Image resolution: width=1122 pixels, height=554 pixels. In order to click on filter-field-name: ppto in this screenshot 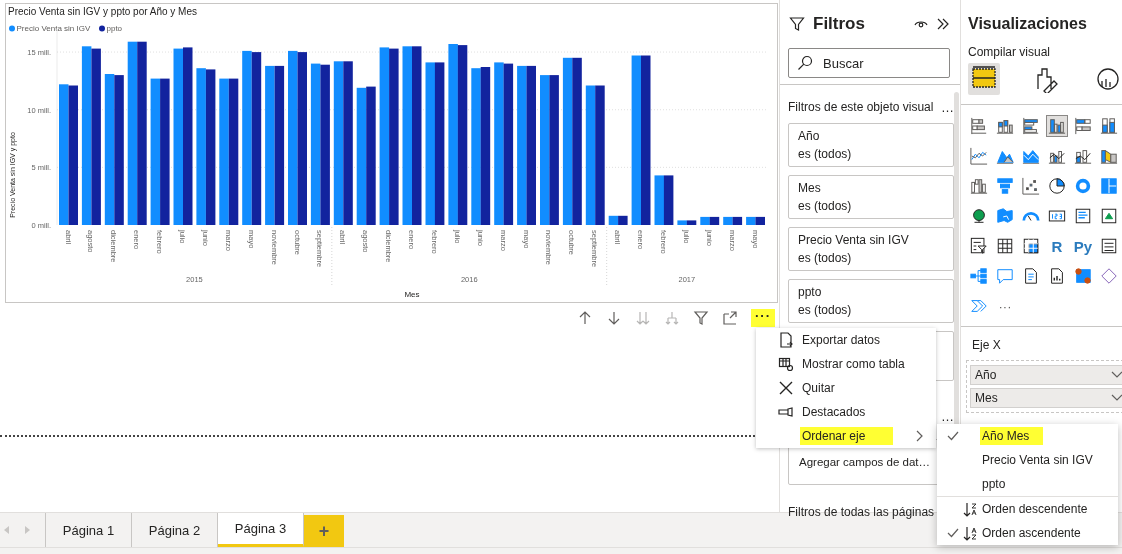, I will do `click(810, 292)`.